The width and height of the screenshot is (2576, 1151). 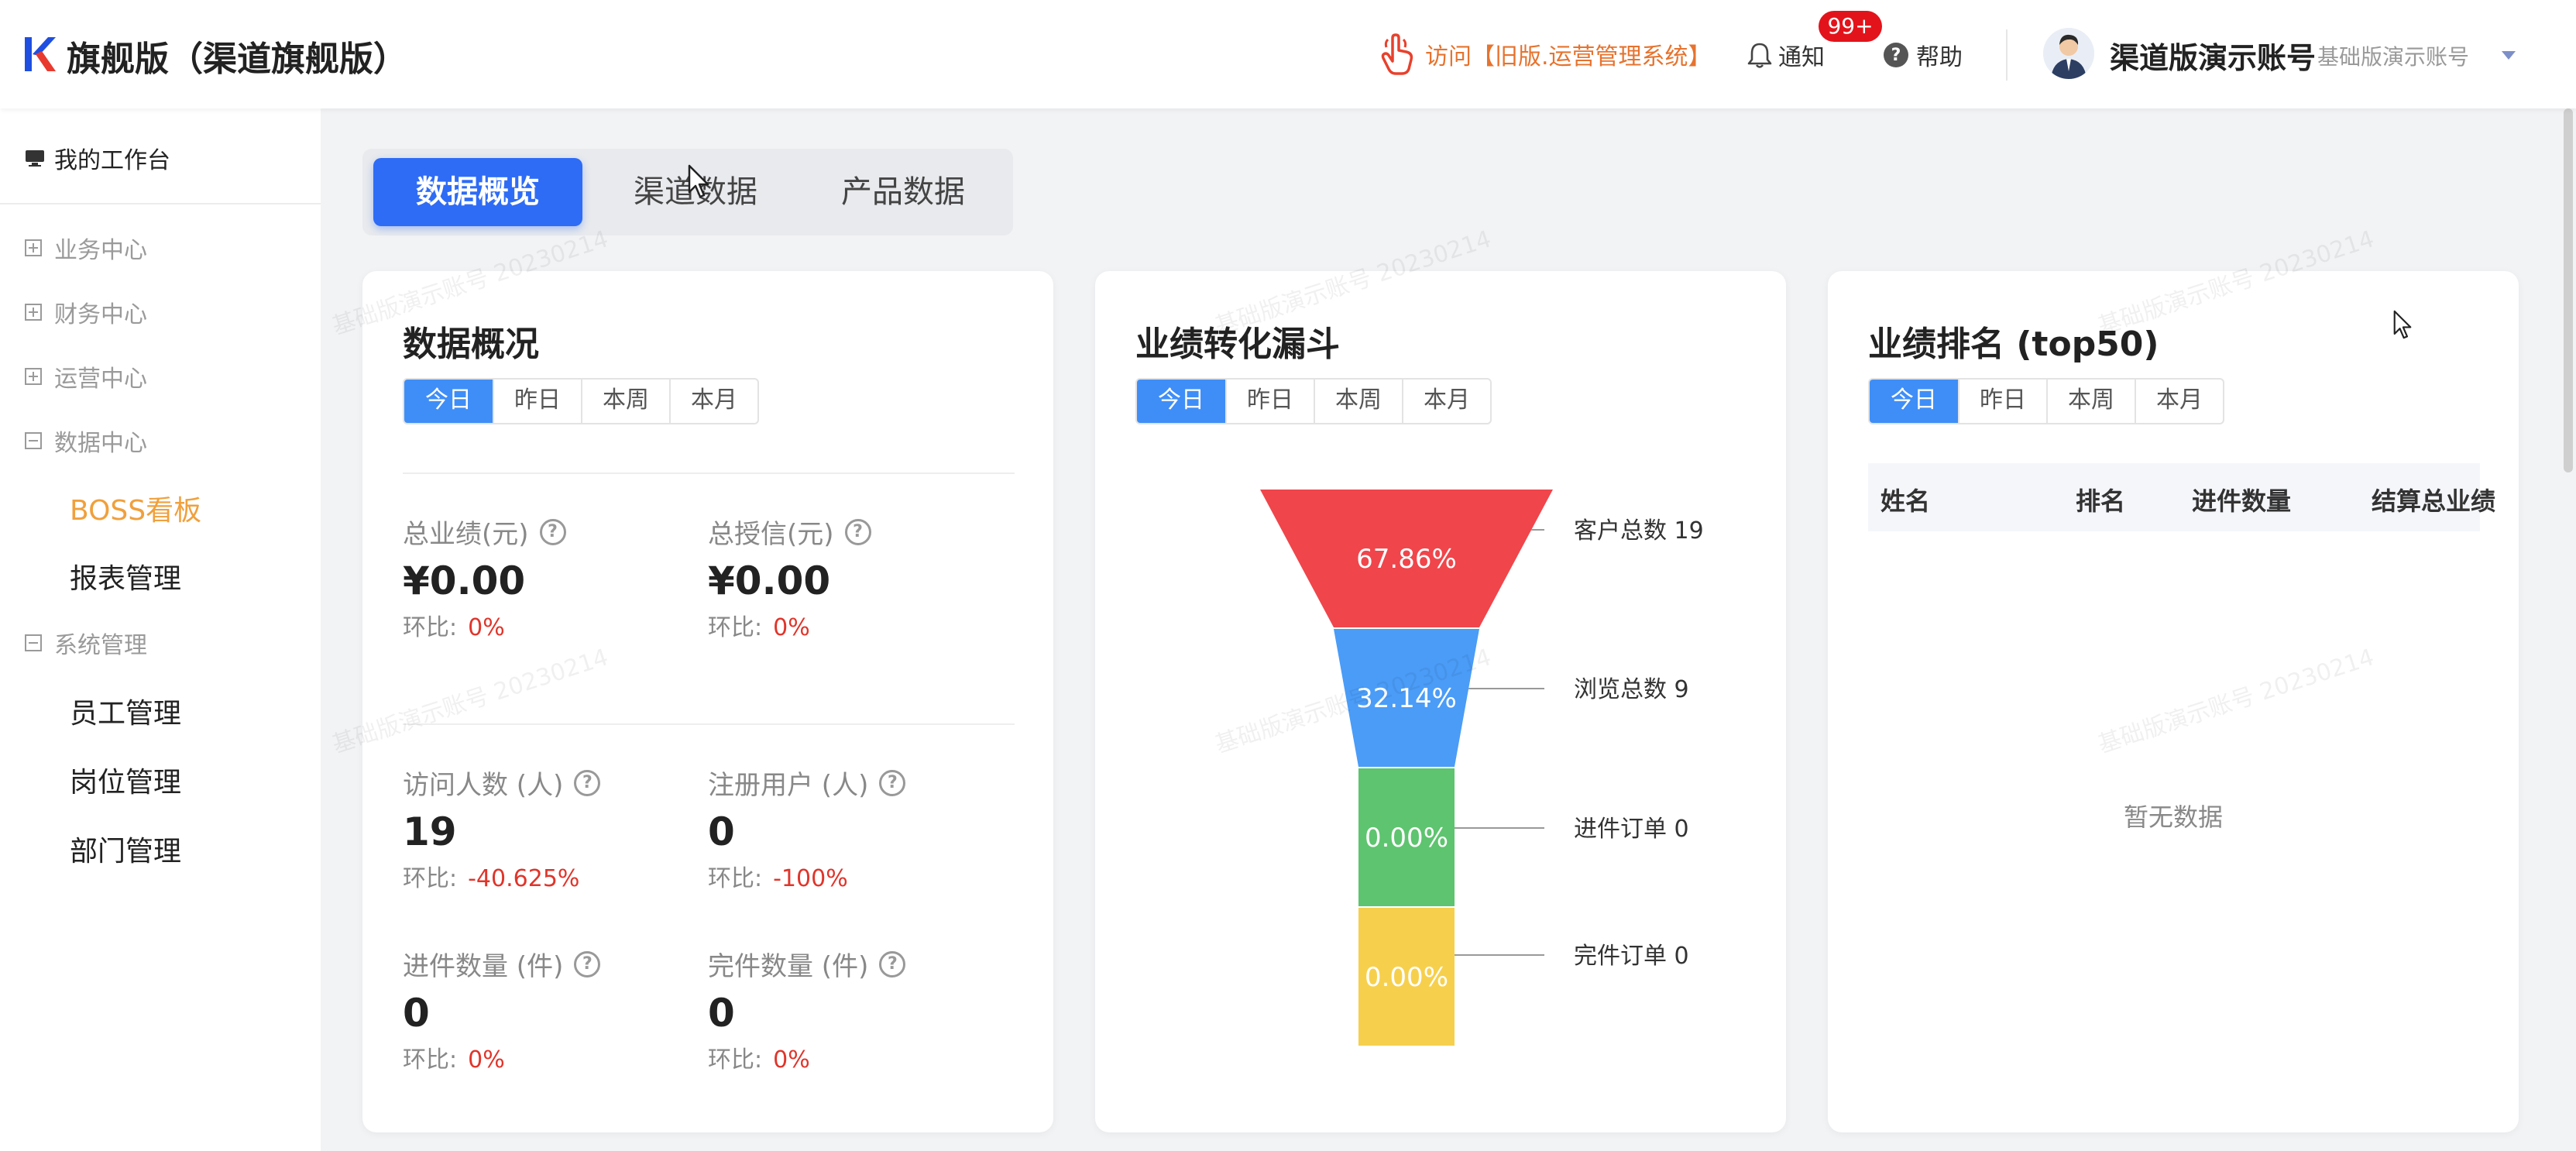 What do you see at coordinates (1406, 699) in the screenshot?
I see `funnel-percent-label: 32.14%` at bounding box center [1406, 699].